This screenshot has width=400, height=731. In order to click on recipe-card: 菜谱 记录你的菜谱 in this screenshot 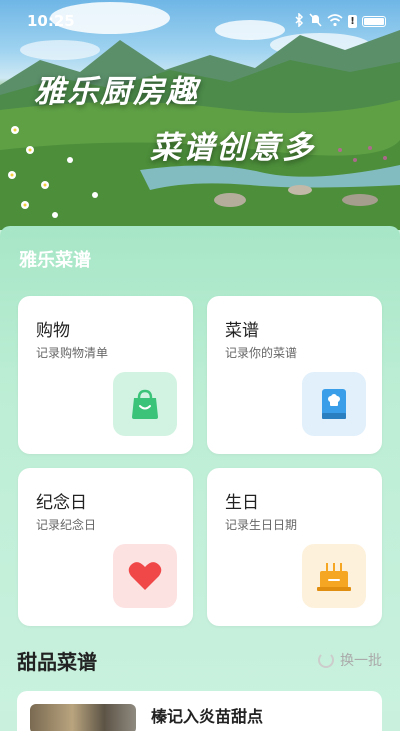, I will do `click(294, 375)`.